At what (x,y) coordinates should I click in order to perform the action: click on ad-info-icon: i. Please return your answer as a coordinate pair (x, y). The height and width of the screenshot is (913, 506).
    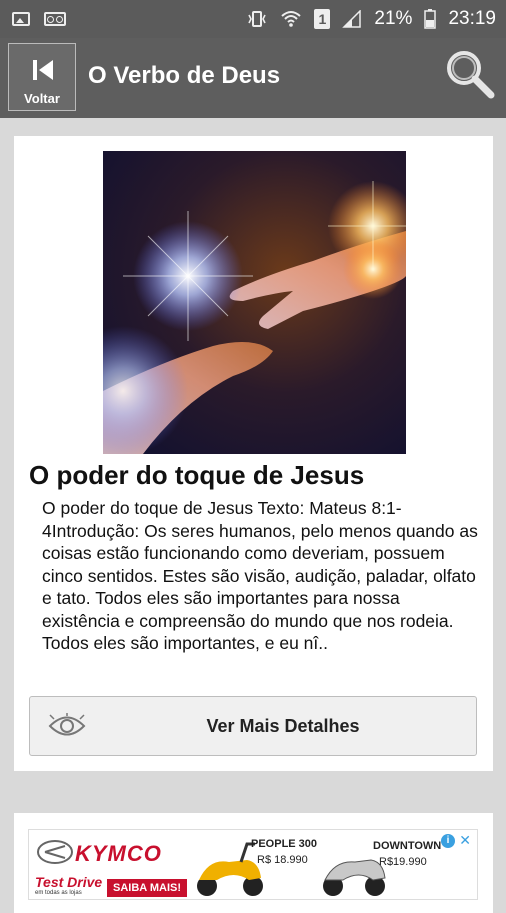
    Looking at the image, I should click on (448, 841).